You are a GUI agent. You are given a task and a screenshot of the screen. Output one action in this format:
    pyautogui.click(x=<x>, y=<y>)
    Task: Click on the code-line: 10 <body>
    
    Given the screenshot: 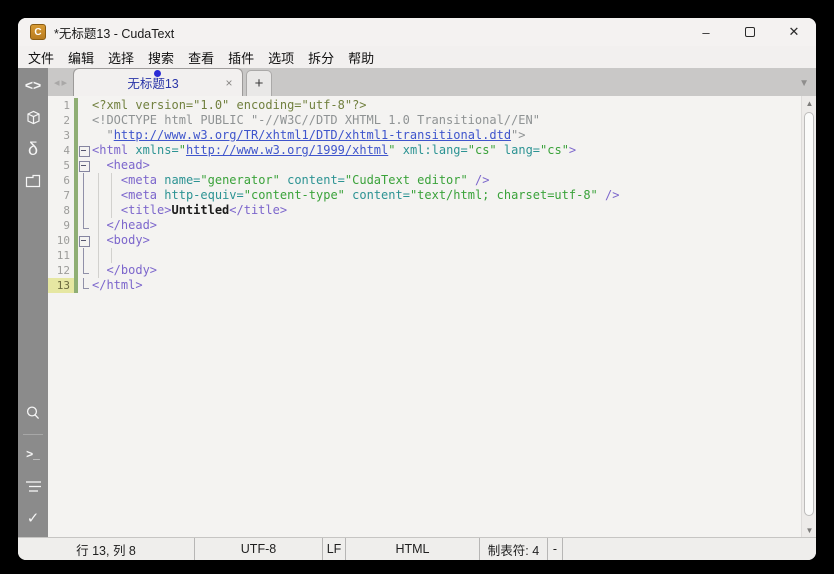 What is the action you would take?
    pyautogui.click(x=424, y=240)
    